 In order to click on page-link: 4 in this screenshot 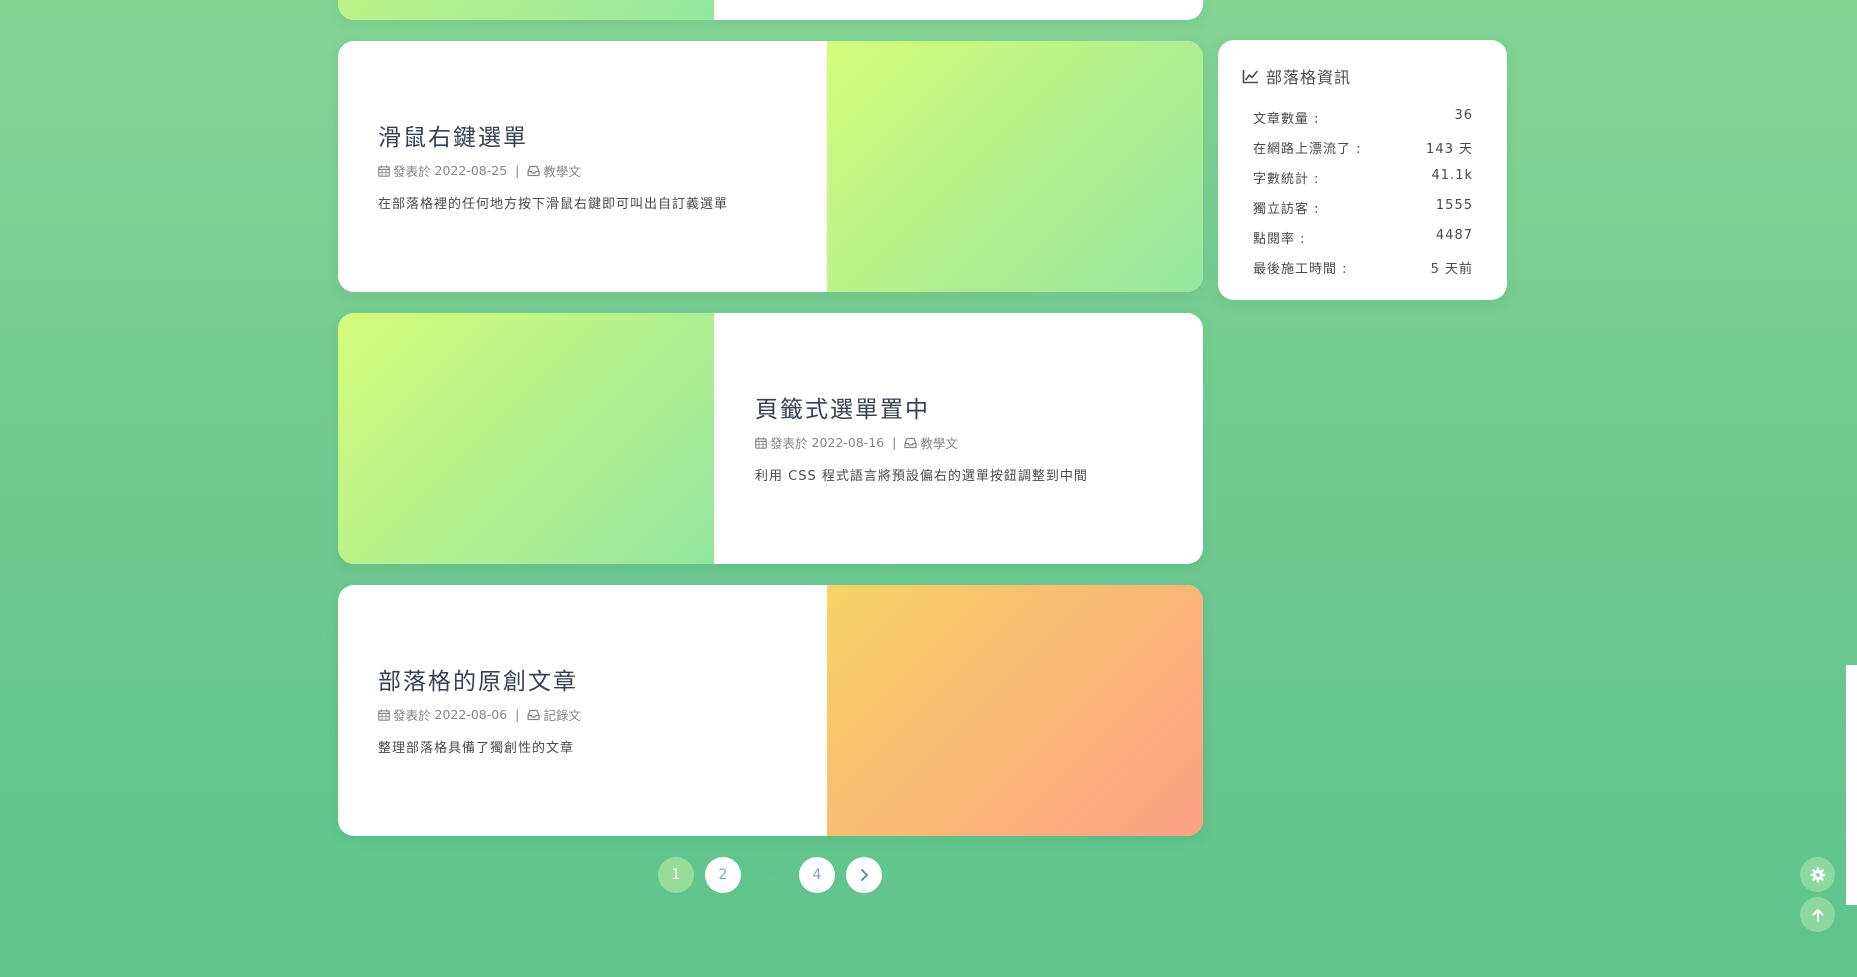, I will do `click(817, 875)`.